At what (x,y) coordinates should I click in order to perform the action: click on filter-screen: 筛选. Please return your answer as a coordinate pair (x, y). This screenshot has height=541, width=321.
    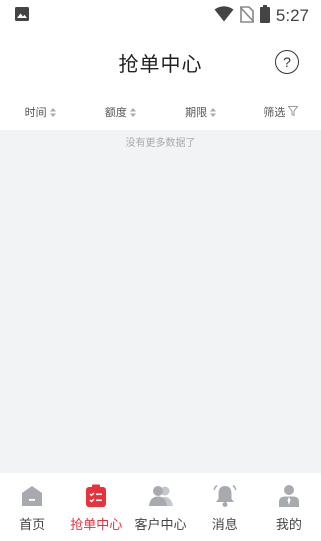
    Looking at the image, I should click on (281, 112).